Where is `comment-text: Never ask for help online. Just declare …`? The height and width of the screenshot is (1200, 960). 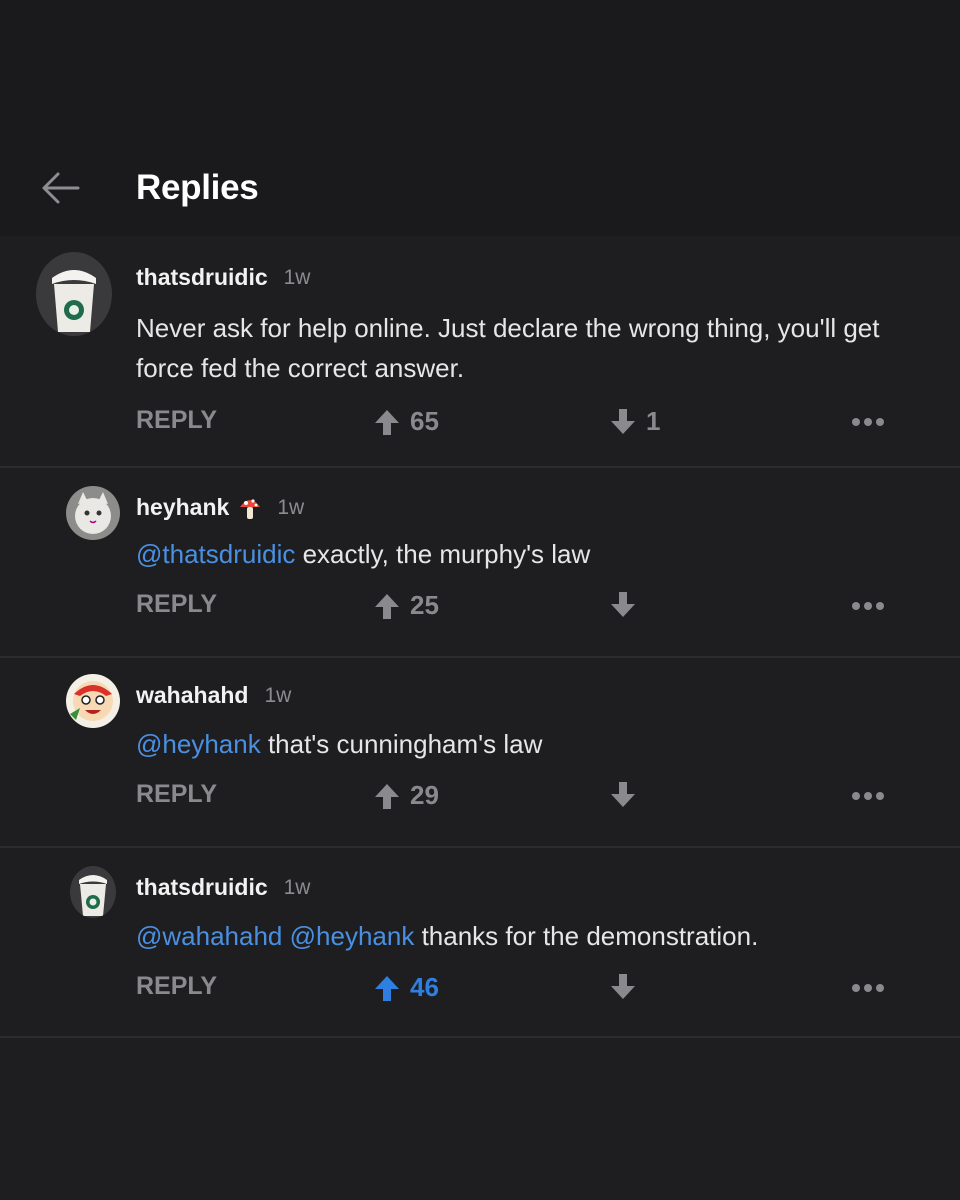
comment-text: Never ask for help online. Just declare … is located at coordinates (536, 348).